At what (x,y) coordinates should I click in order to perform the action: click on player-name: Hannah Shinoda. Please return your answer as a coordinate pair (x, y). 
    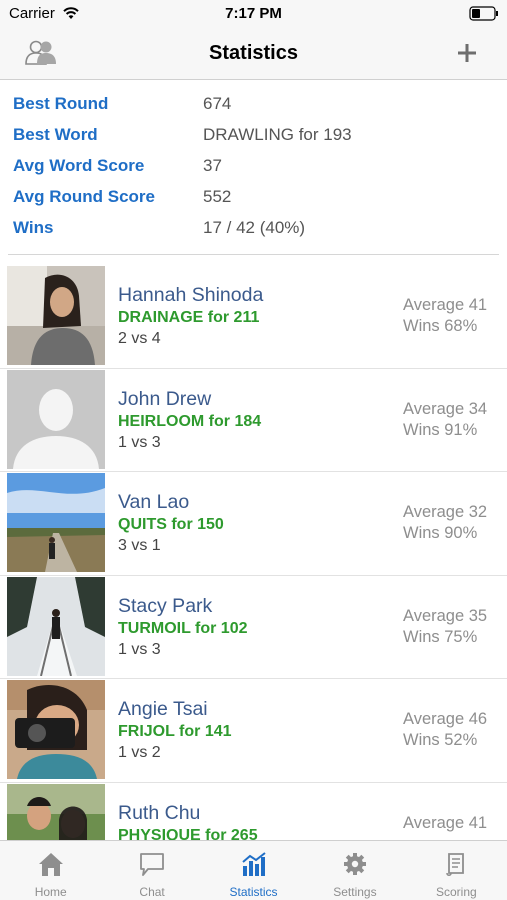
    Looking at the image, I should click on (191, 295).